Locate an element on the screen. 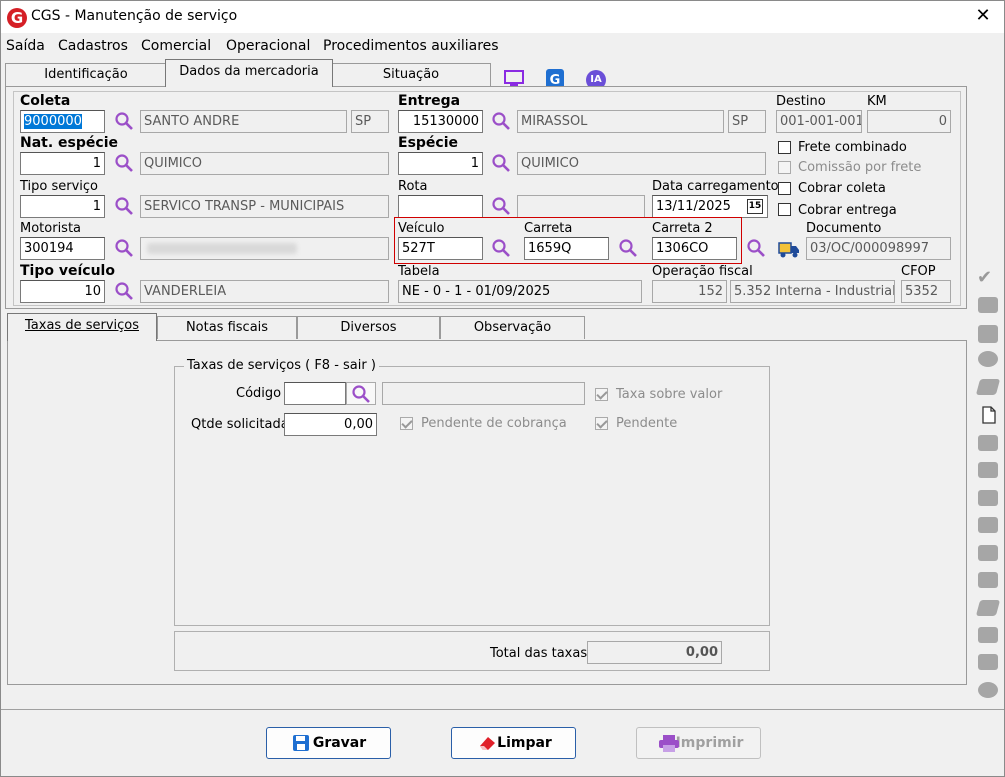  cobrar-coleta-checkbox is located at coordinates (784, 188).